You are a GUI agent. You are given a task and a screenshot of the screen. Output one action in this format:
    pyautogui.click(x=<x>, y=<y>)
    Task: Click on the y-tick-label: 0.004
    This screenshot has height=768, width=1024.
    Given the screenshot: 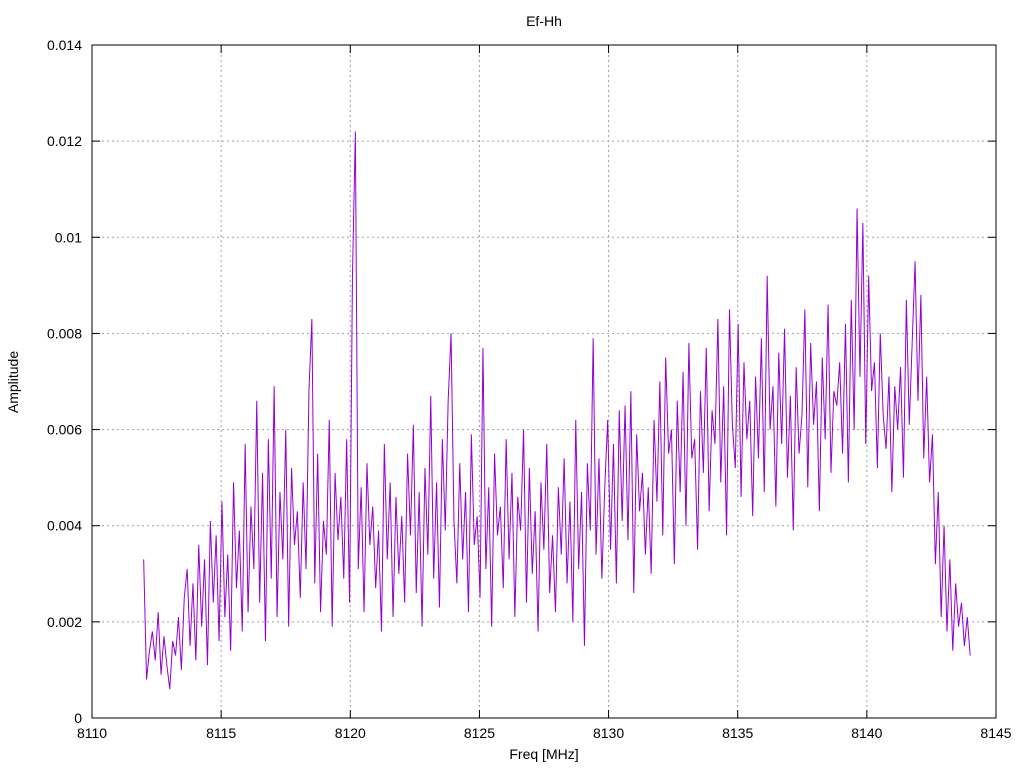 What is the action you would take?
    pyautogui.click(x=64, y=526)
    